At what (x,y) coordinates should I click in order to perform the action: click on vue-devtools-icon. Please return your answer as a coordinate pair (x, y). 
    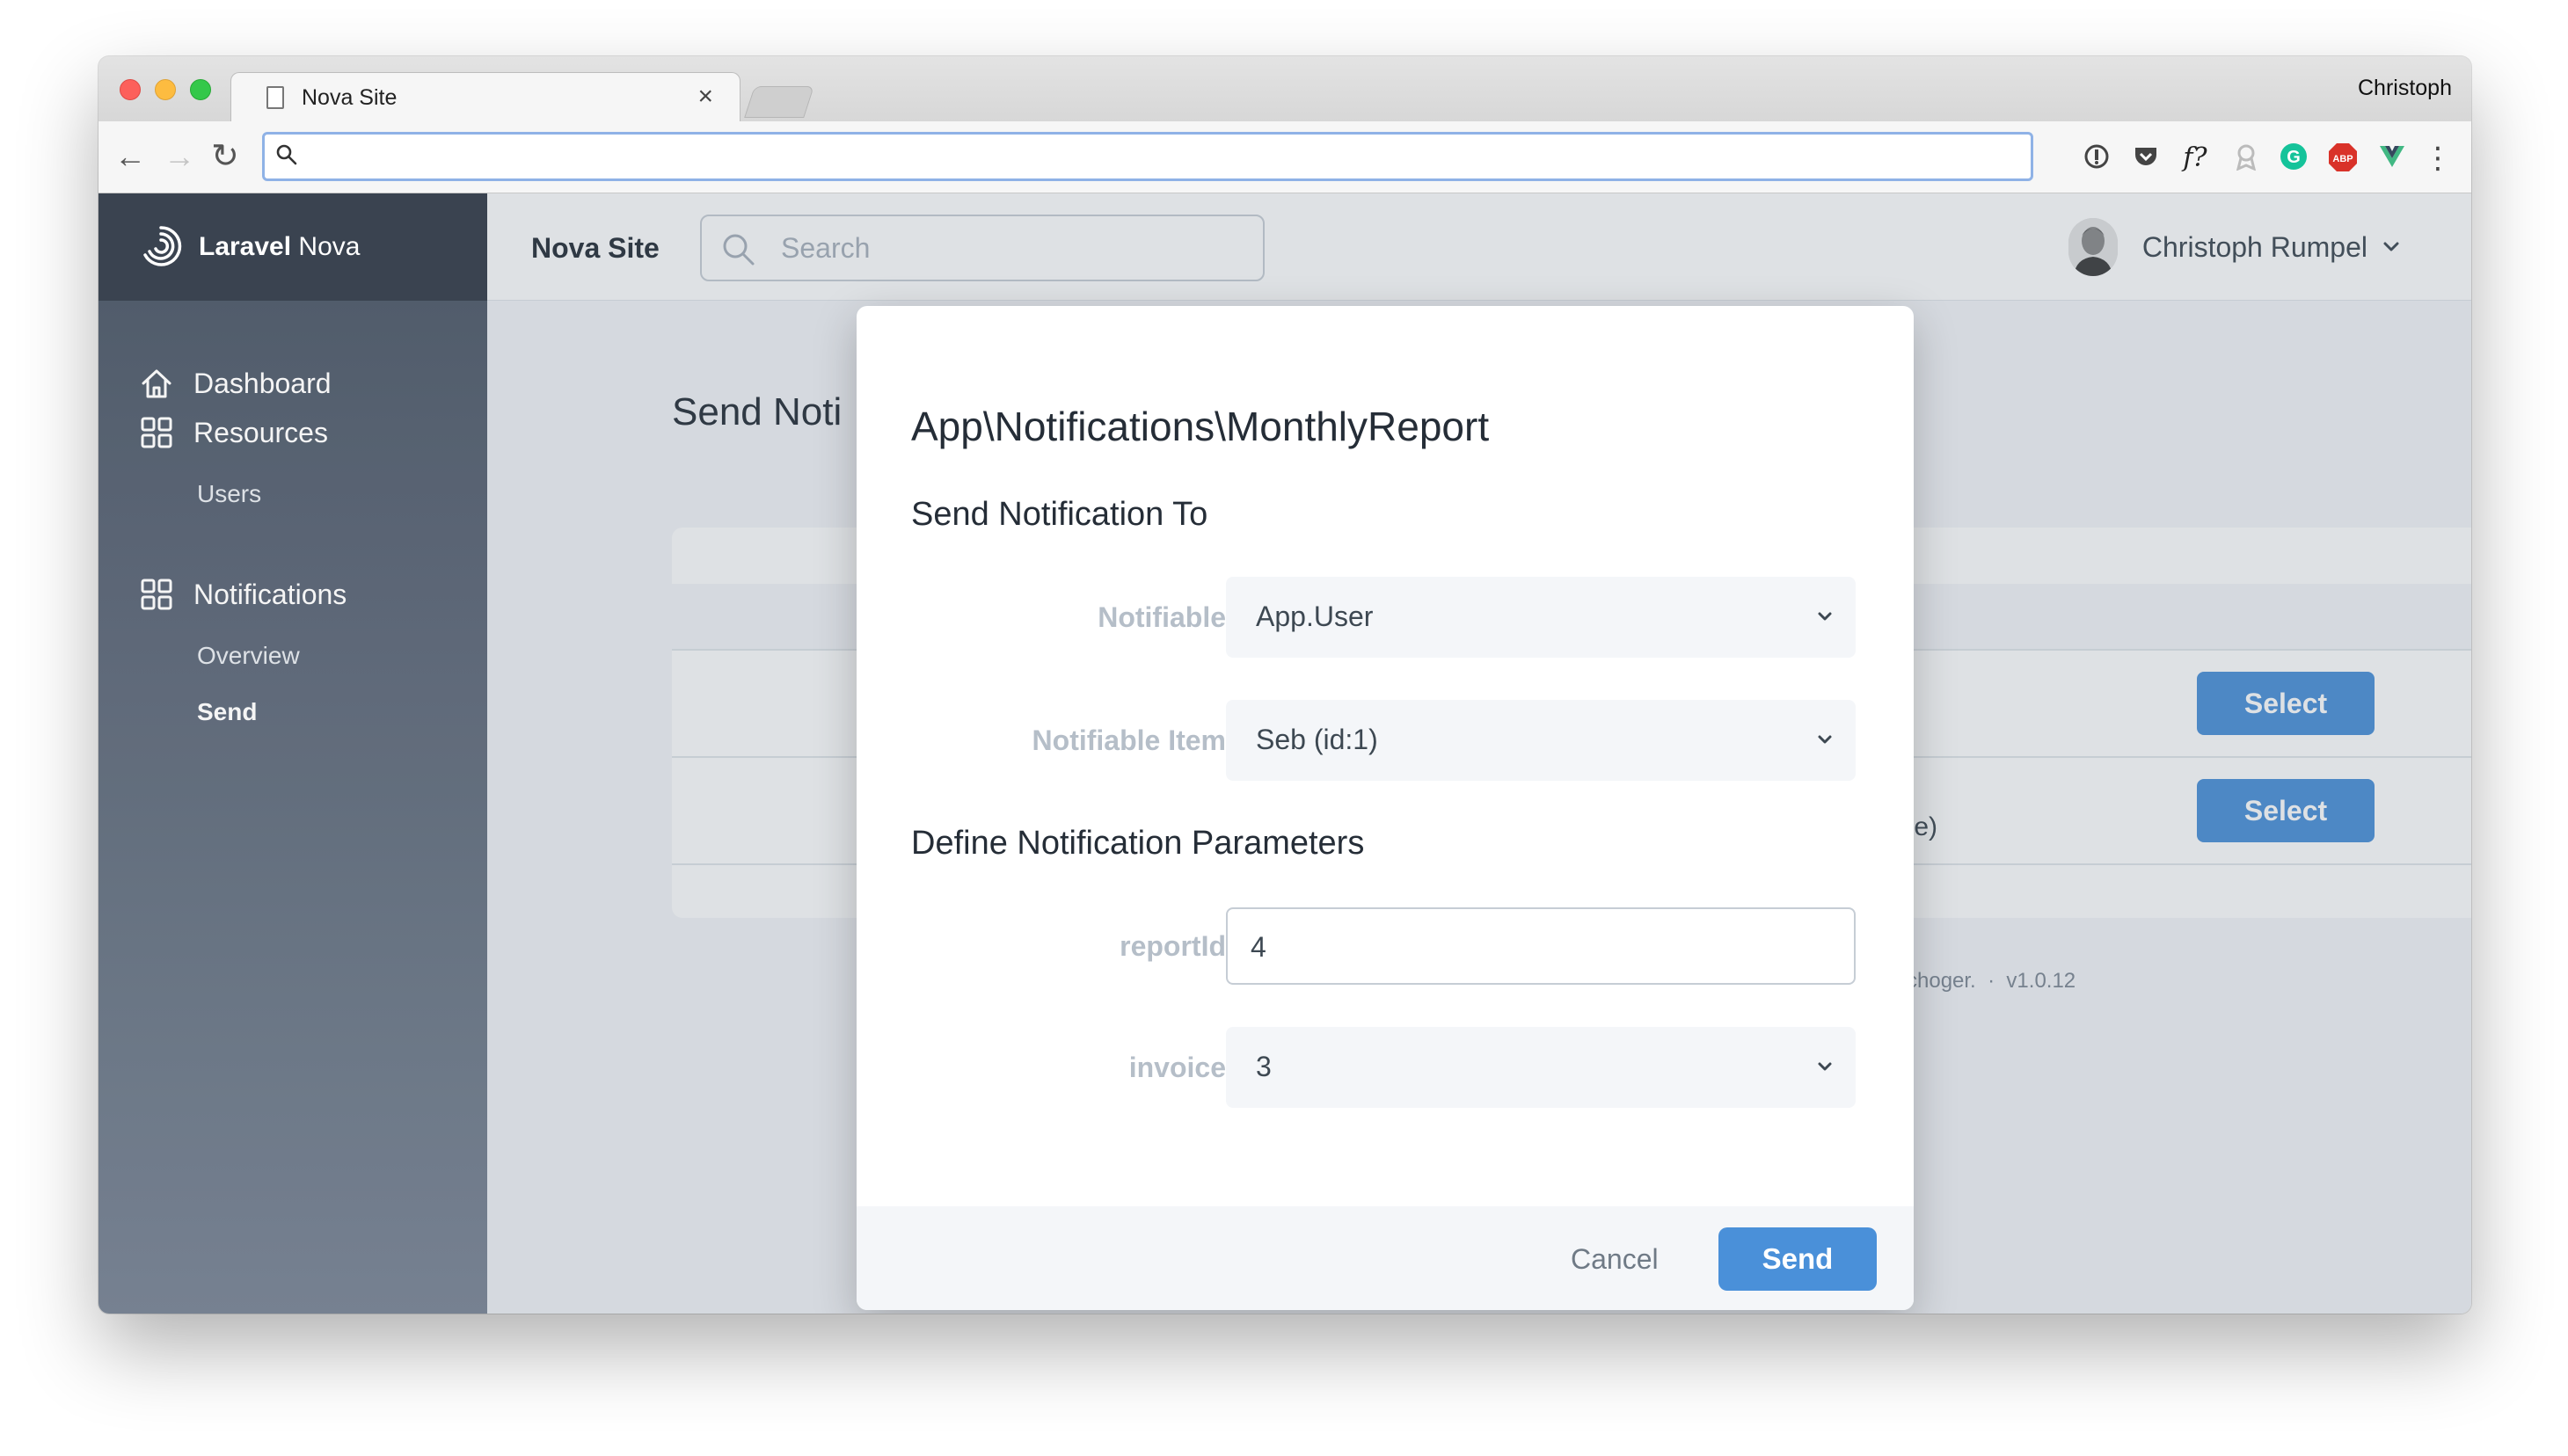
    Looking at the image, I should click on (2392, 158).